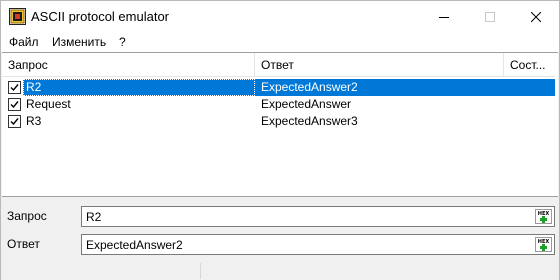 The image size is (560, 280). Describe the element at coordinates (24, 42) in the screenshot. I see `menu-file: Файл` at that location.